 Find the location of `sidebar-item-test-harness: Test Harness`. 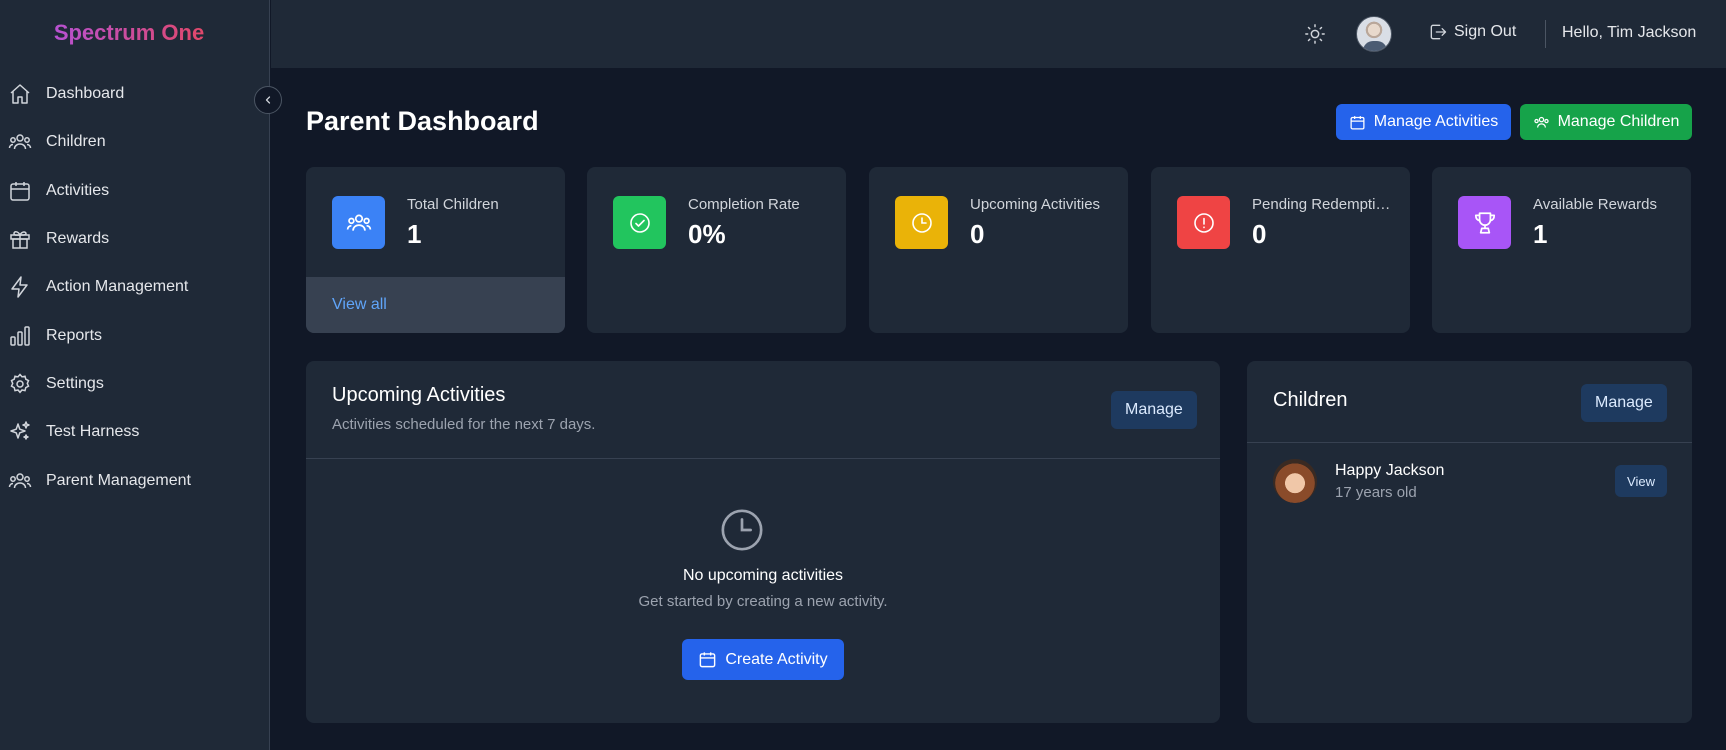

sidebar-item-test-harness: Test Harness is located at coordinates (135, 432).